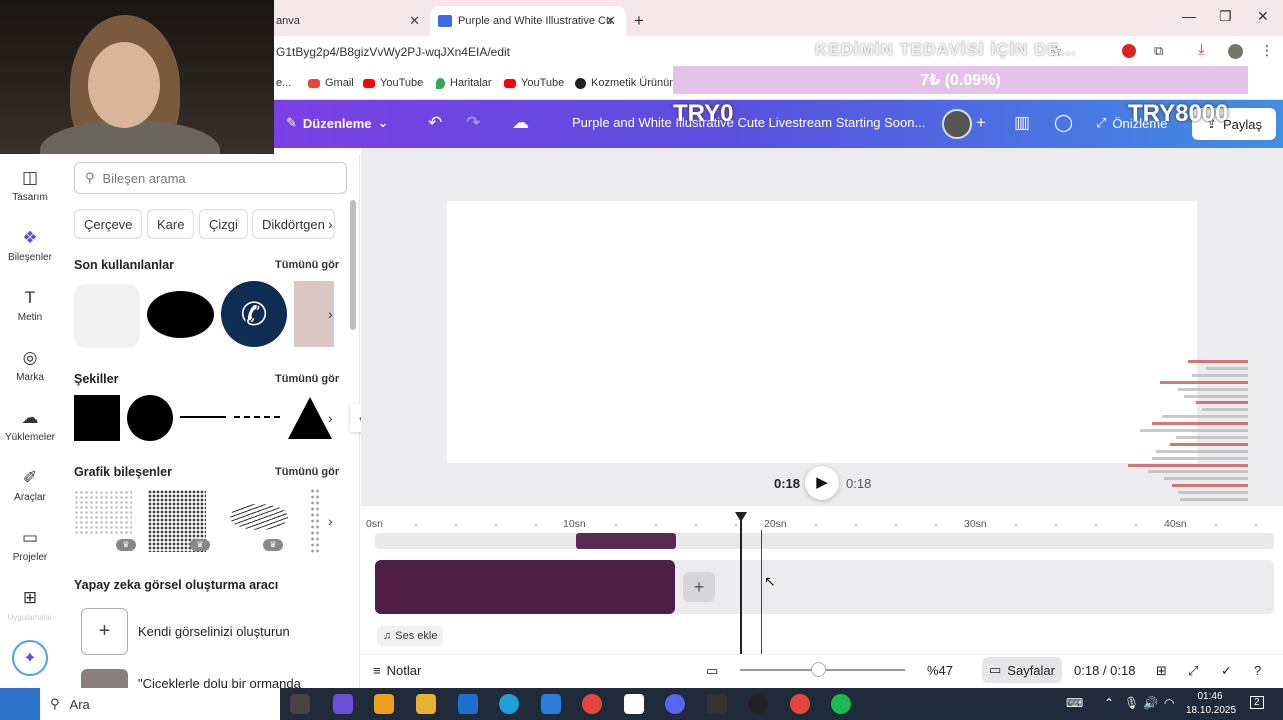 This screenshot has width=1283, height=720. I want to click on discord-icon, so click(675, 704).